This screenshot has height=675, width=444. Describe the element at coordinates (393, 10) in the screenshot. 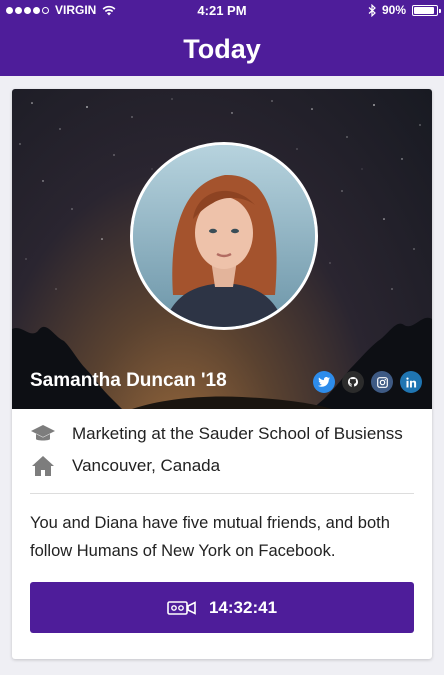

I see `battery-percent: 90%` at that location.